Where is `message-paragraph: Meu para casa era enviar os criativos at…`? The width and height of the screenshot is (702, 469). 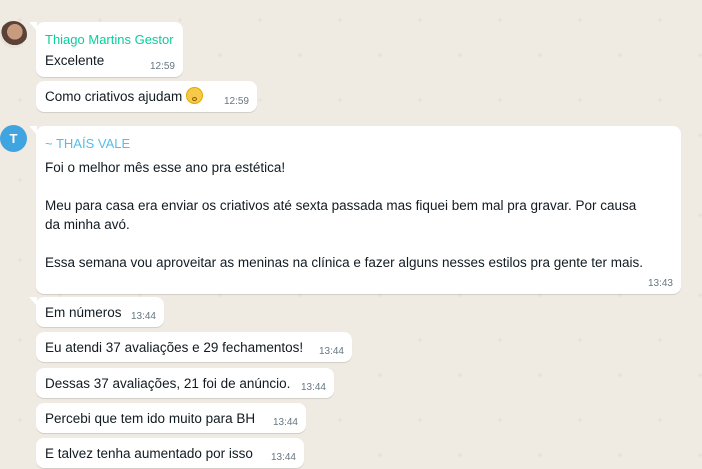 message-paragraph: Meu para casa era enviar os criativos at… is located at coordinates (341, 215).